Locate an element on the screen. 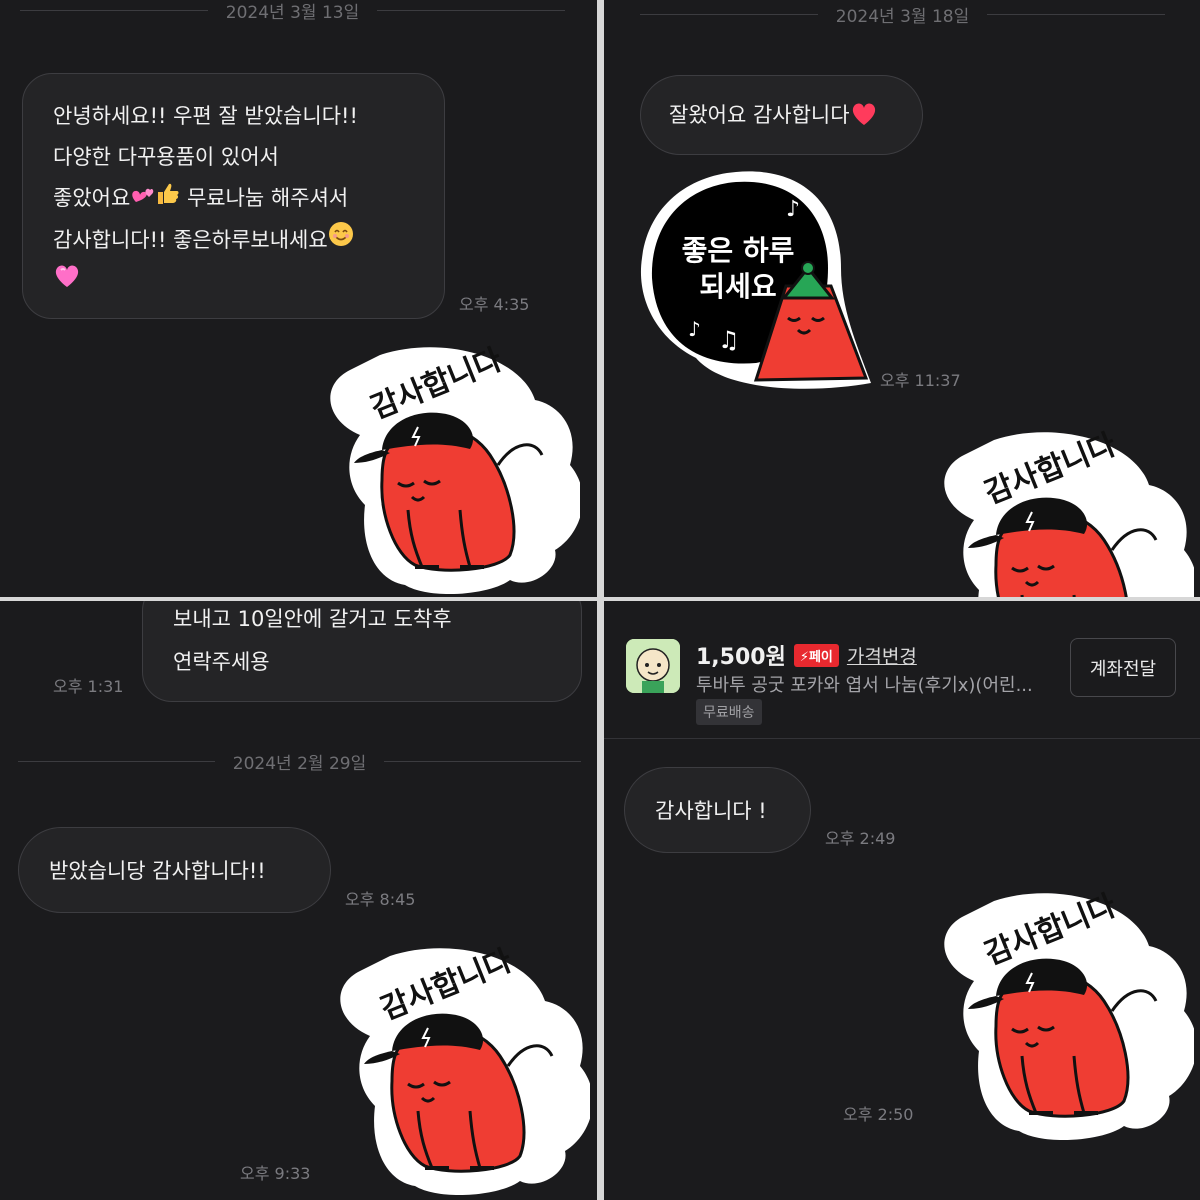 This screenshot has width=1200, height=1200. lightning-icon: ⚡ is located at coordinates (804, 657).